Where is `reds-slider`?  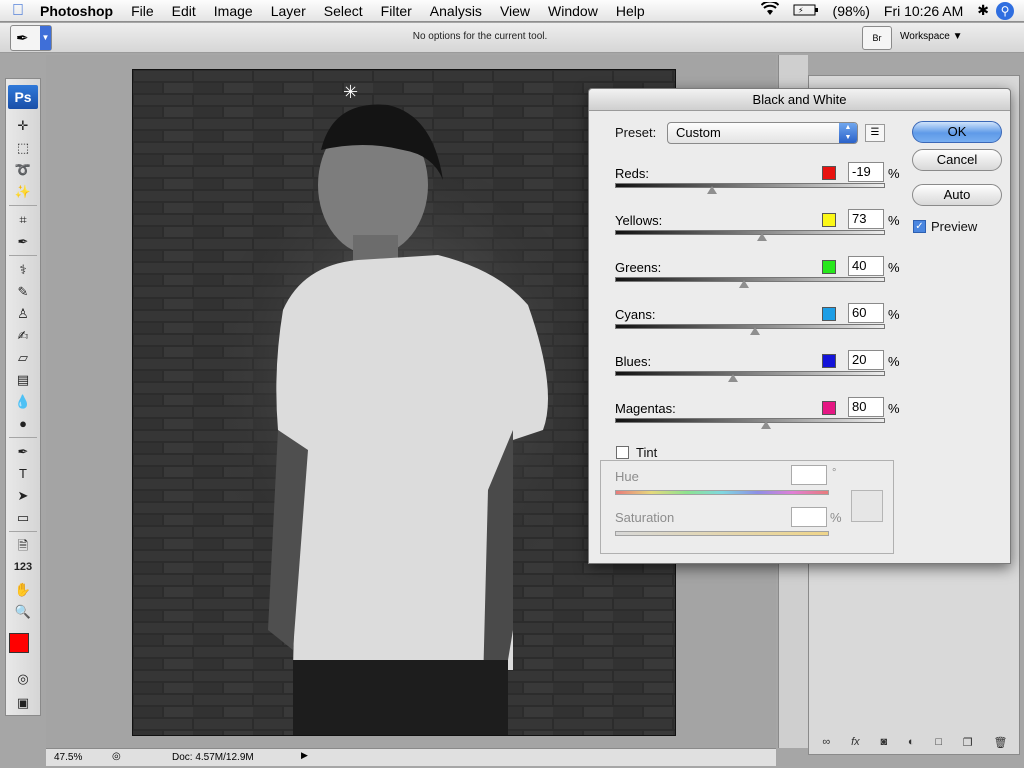
reds-slider is located at coordinates (750, 185).